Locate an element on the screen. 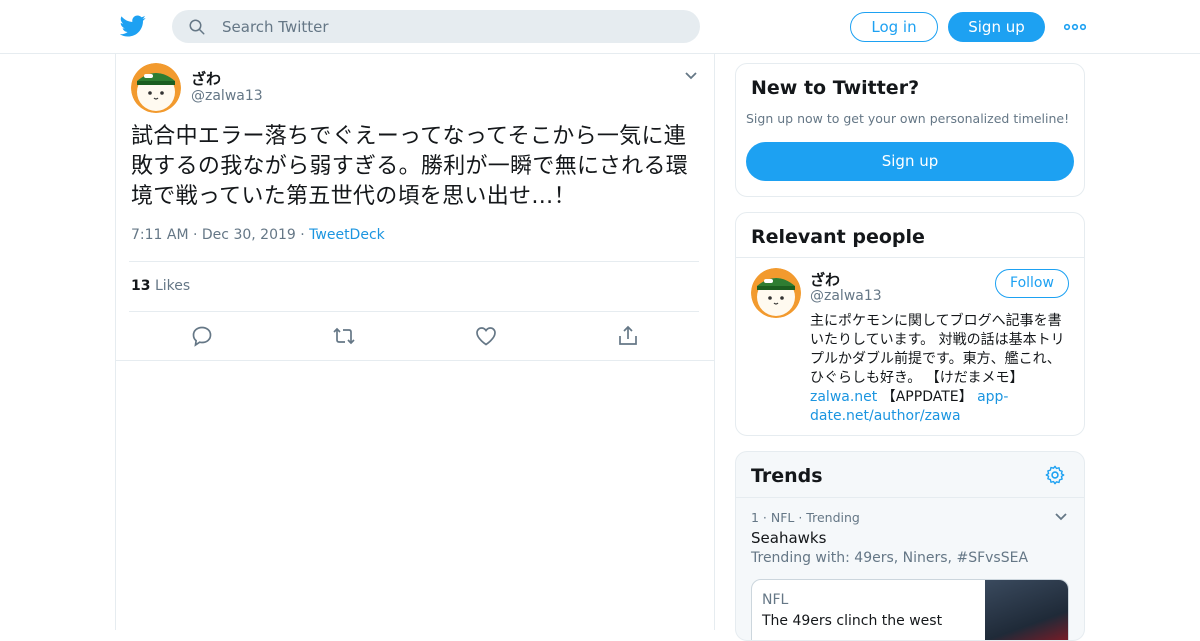  follow-button: Follow is located at coordinates (1032, 283).